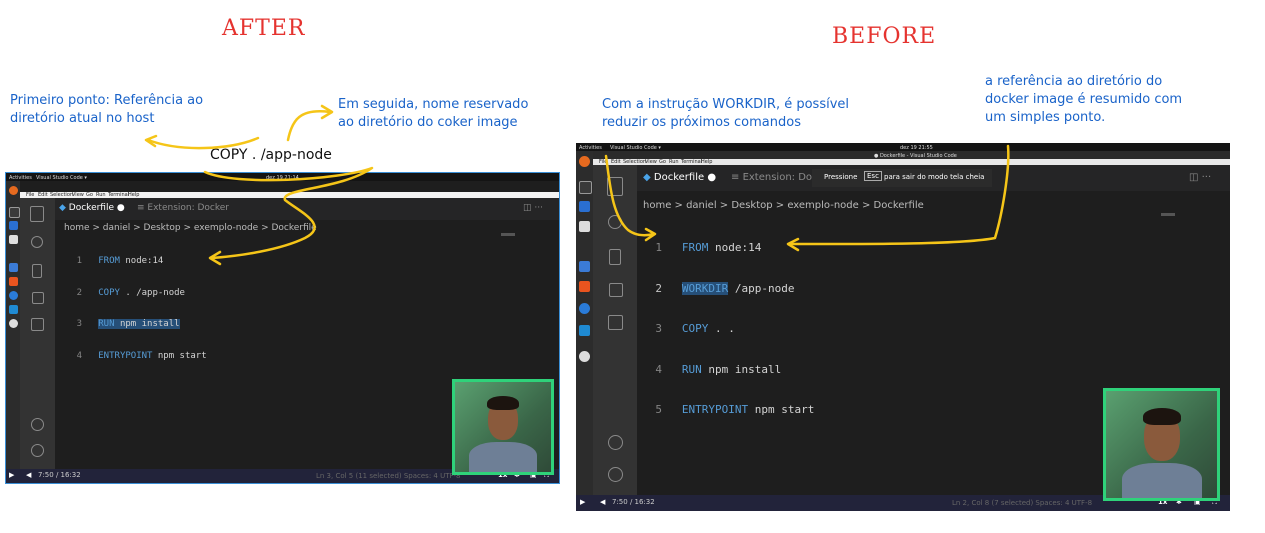 The width and height of the screenshot is (1265, 533). I want to click on arrow-copy-dot, so click(899, 195).